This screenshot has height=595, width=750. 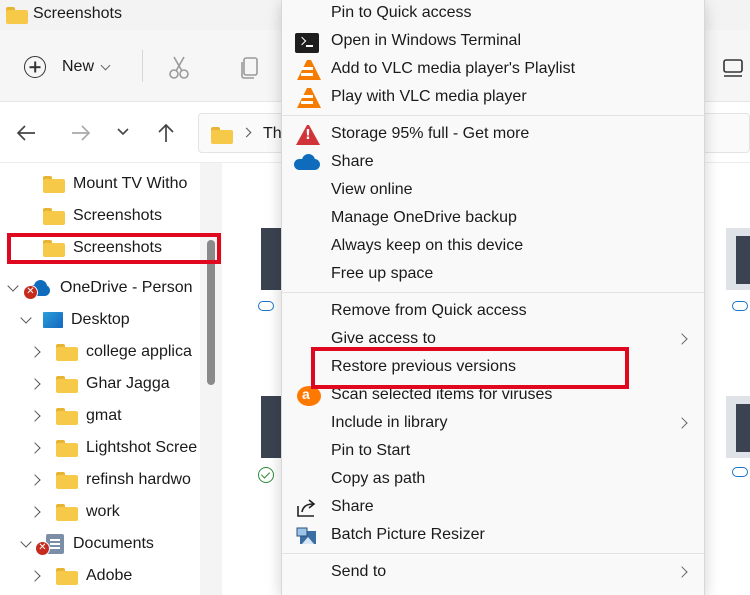 What do you see at coordinates (493, 424) in the screenshot?
I see `menu-item-include-library: Include in library` at bounding box center [493, 424].